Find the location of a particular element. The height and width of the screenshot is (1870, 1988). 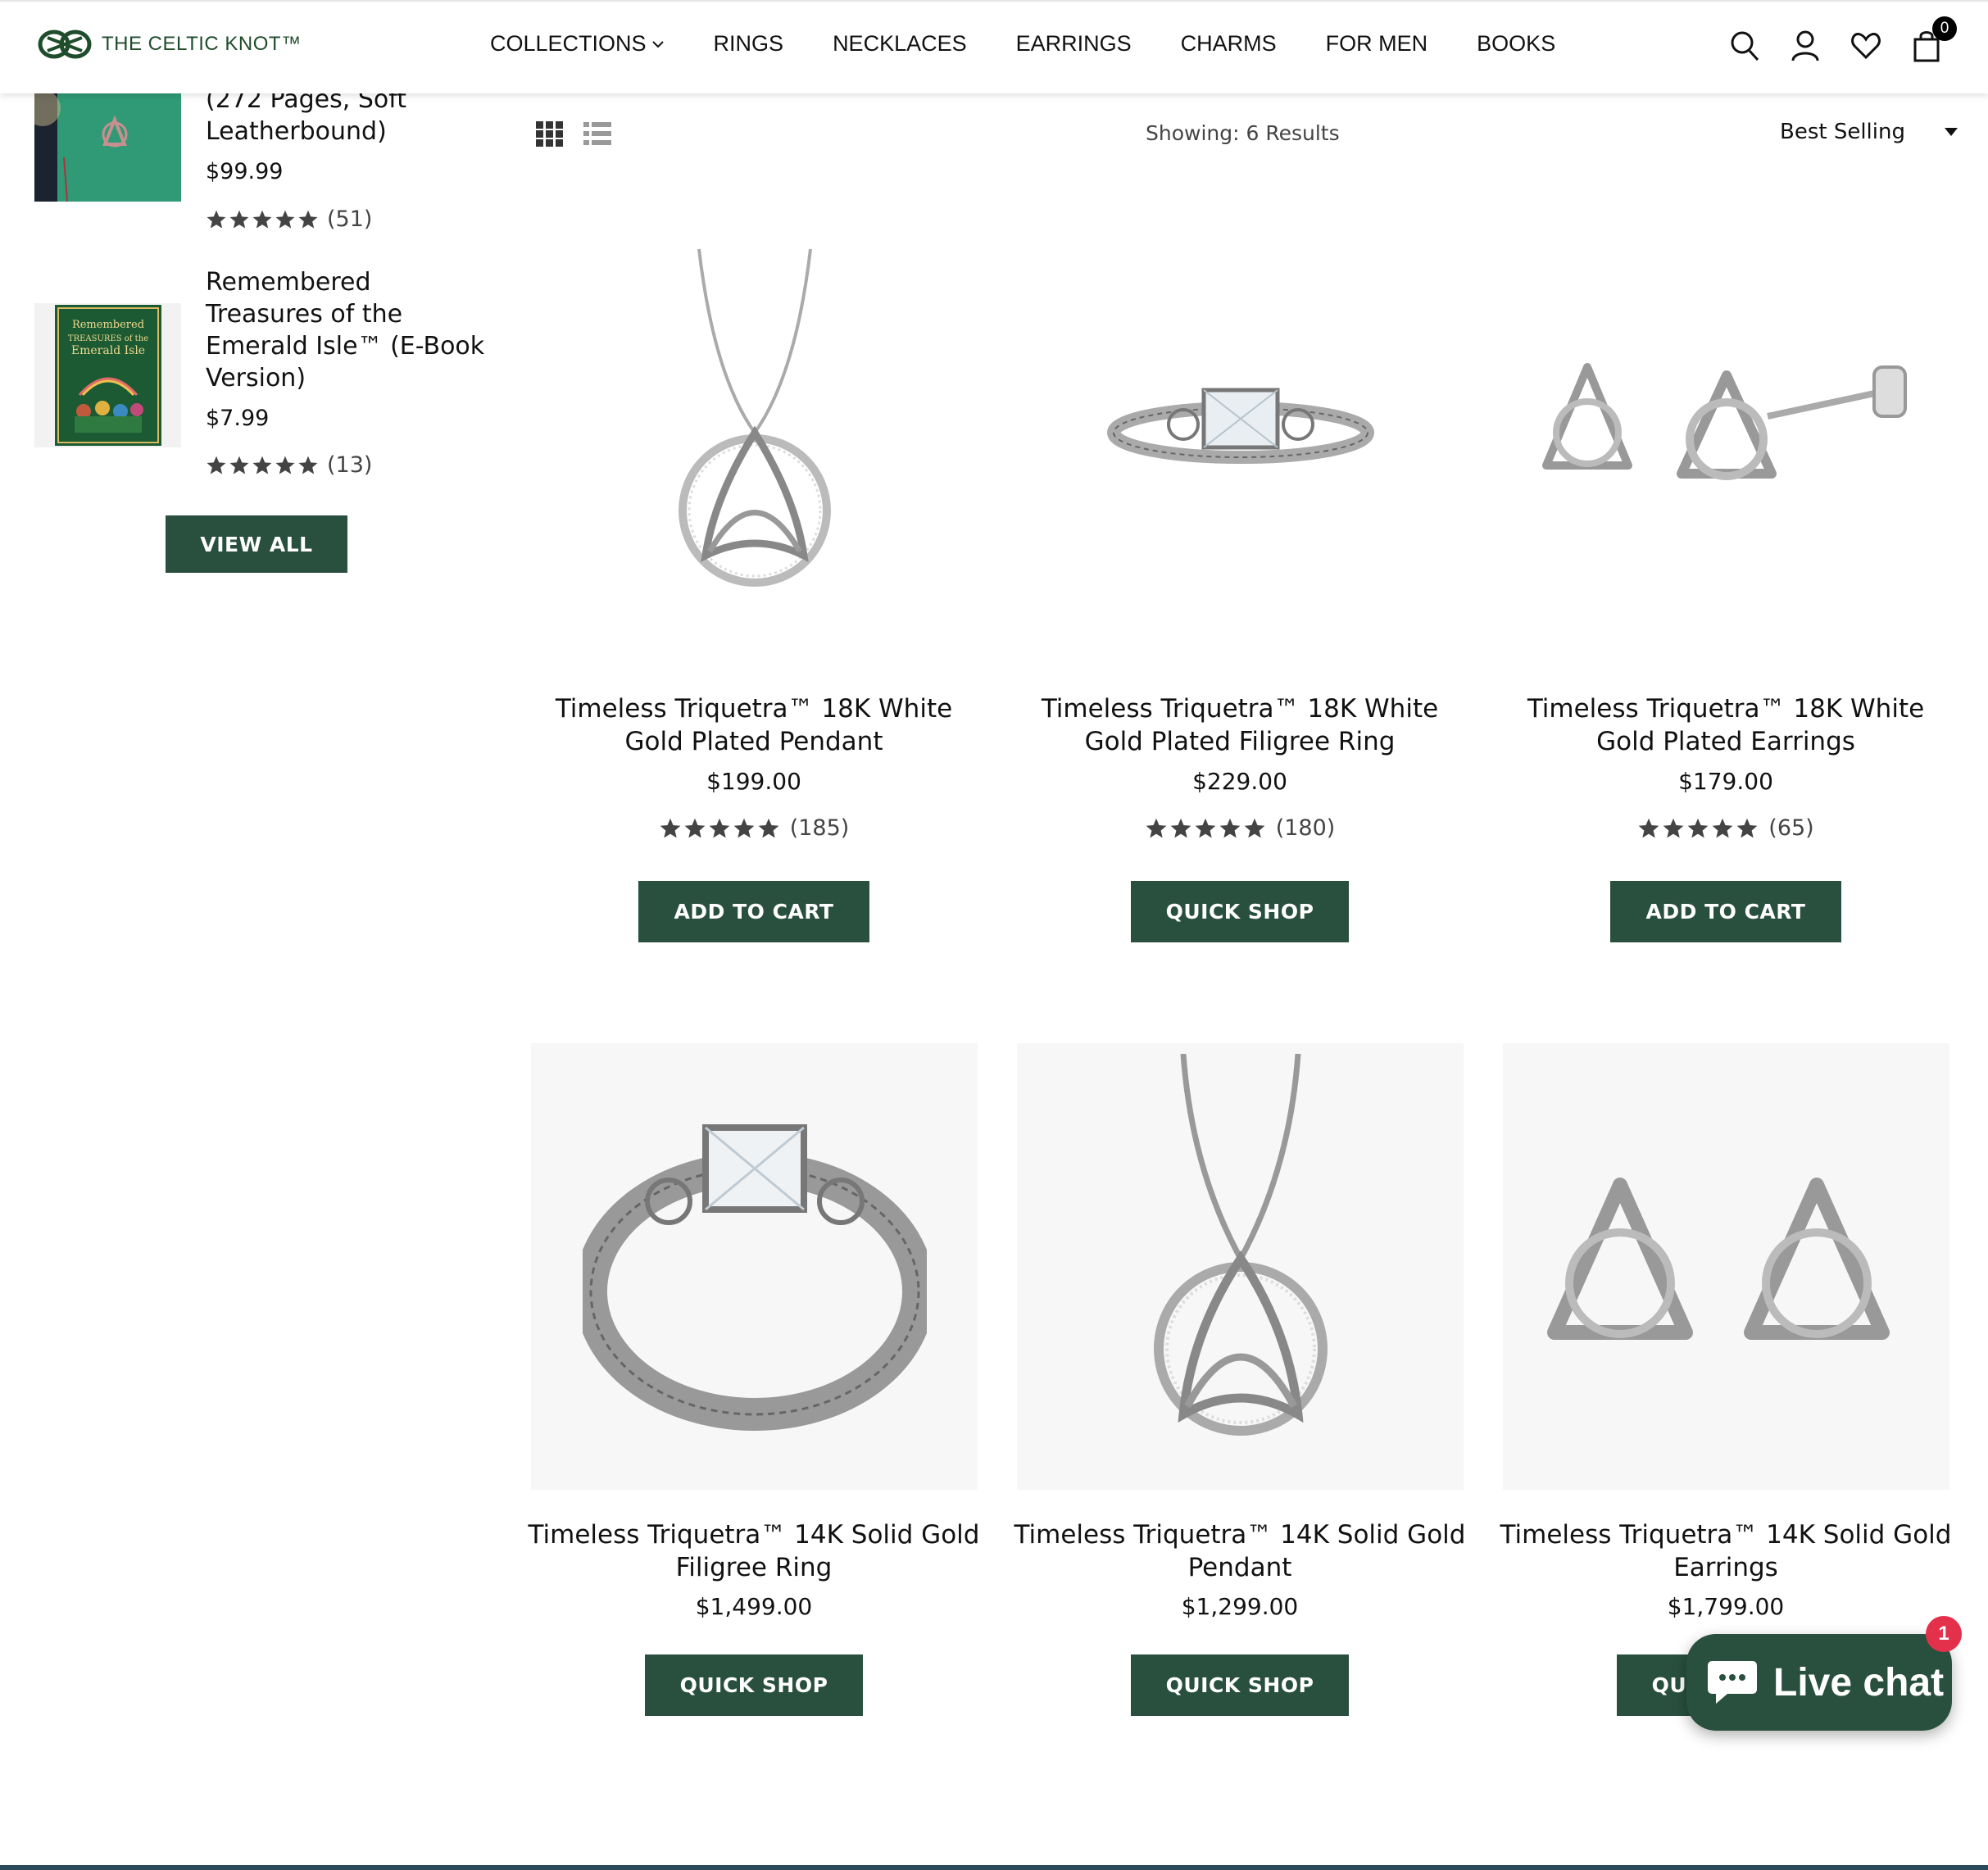

grid-view-icon is located at coordinates (549, 134).